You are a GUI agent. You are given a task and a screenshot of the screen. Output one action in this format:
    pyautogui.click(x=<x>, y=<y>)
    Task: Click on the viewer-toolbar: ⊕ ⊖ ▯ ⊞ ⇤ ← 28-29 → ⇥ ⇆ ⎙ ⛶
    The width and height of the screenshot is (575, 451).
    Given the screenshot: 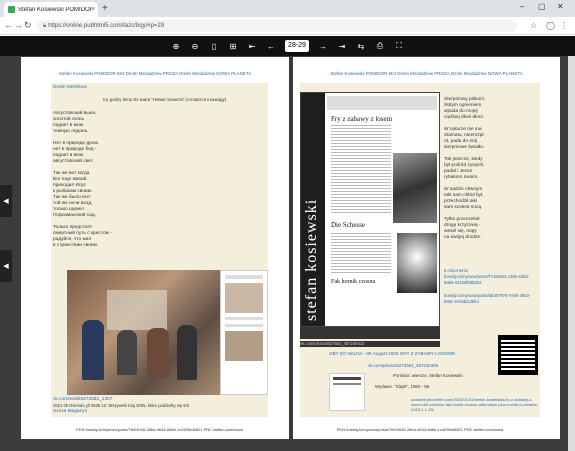 What is the action you would take?
    pyautogui.click(x=287, y=46)
    